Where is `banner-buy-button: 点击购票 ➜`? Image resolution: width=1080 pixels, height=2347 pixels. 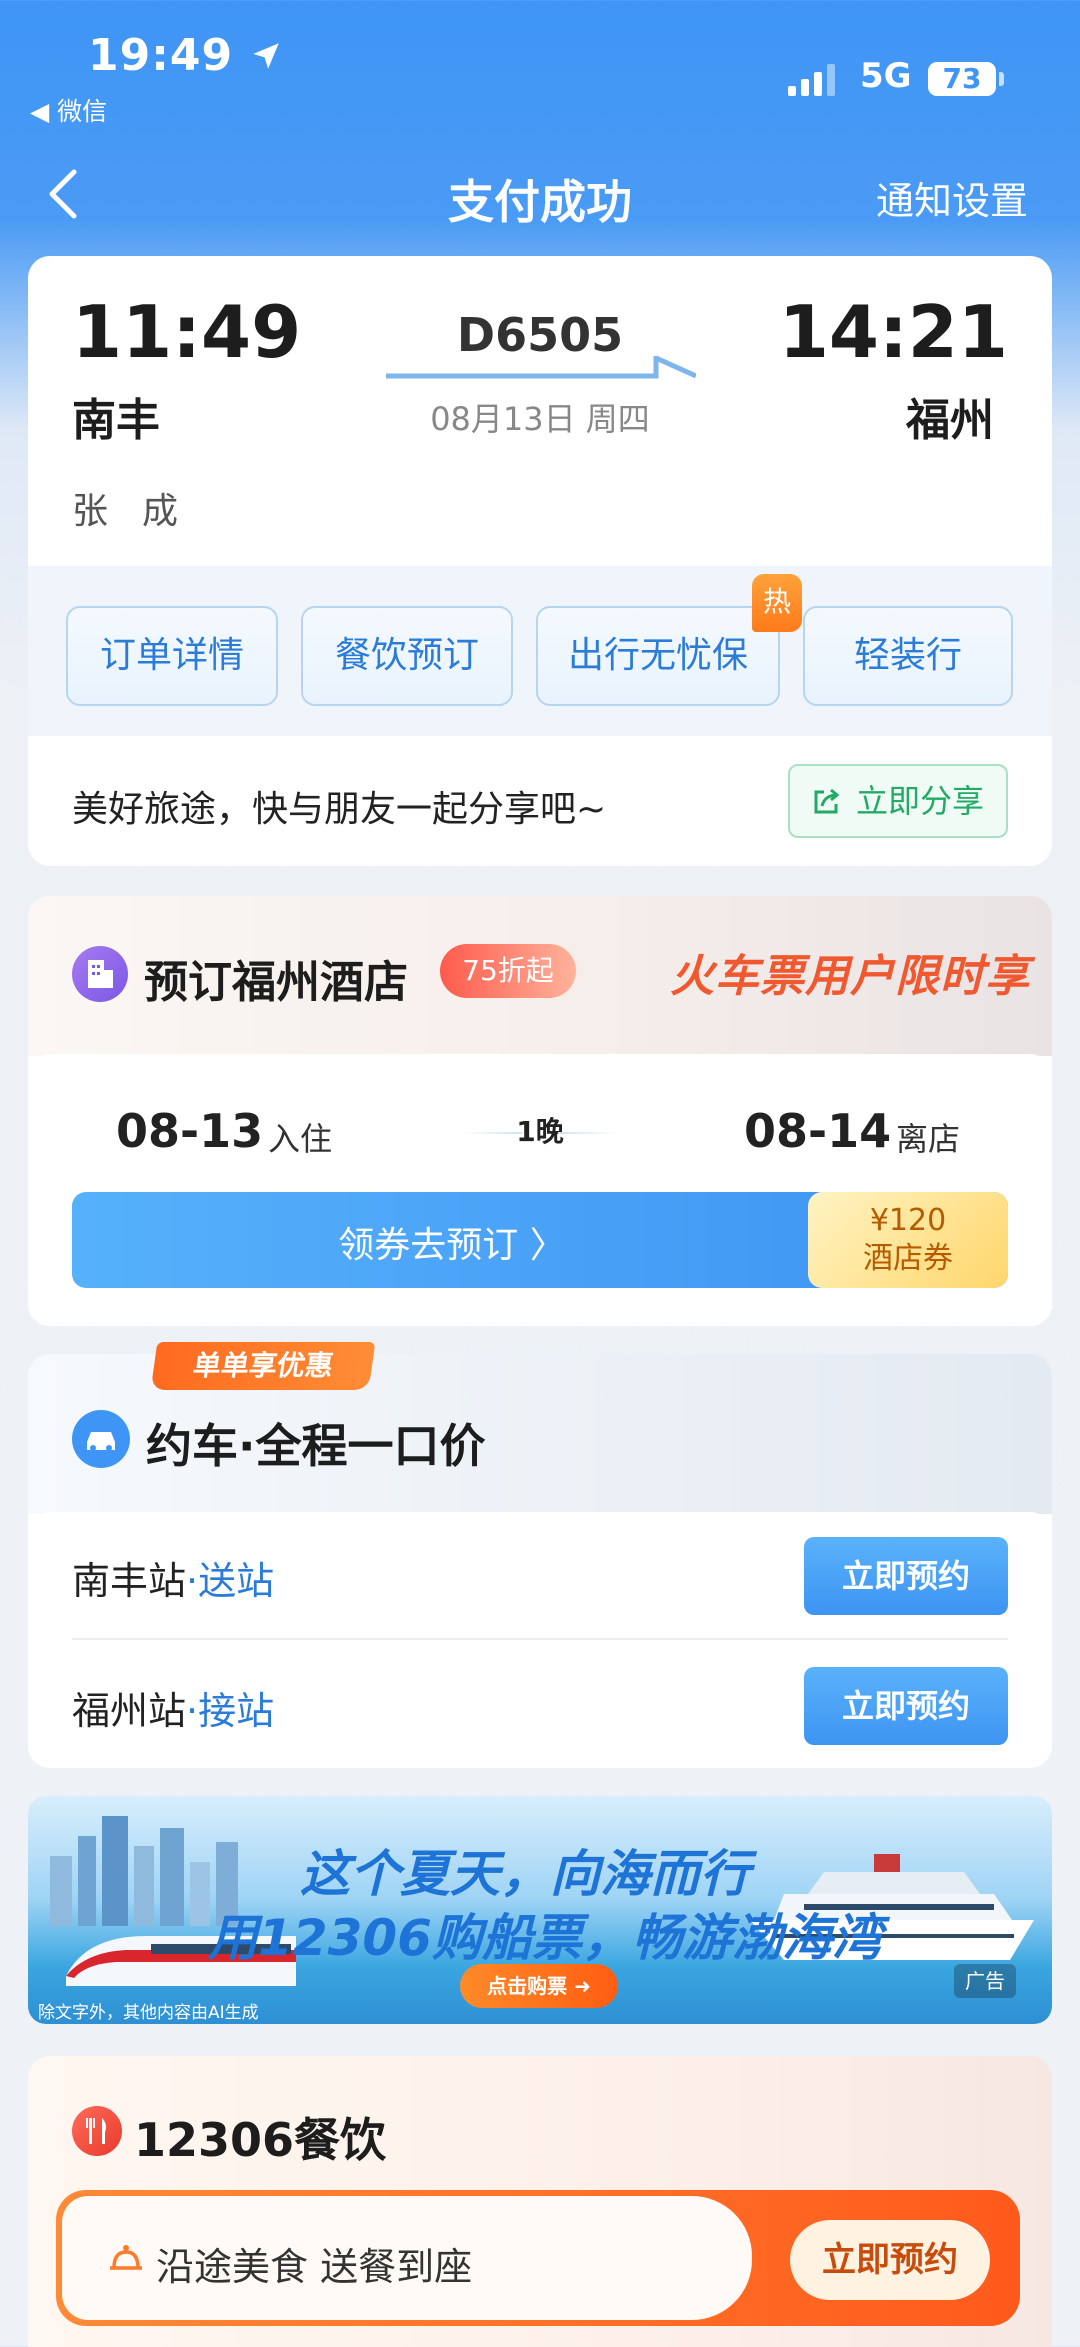
banner-buy-button: 点击购票 ➜ is located at coordinates (539, 1986).